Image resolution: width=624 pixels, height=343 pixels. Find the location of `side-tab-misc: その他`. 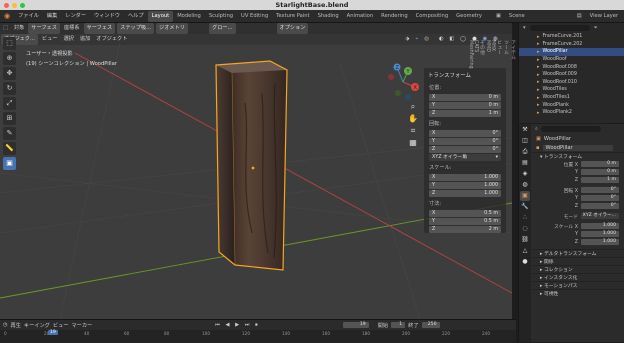

side-tab-misc: その他 is located at coordinates (481, 50).